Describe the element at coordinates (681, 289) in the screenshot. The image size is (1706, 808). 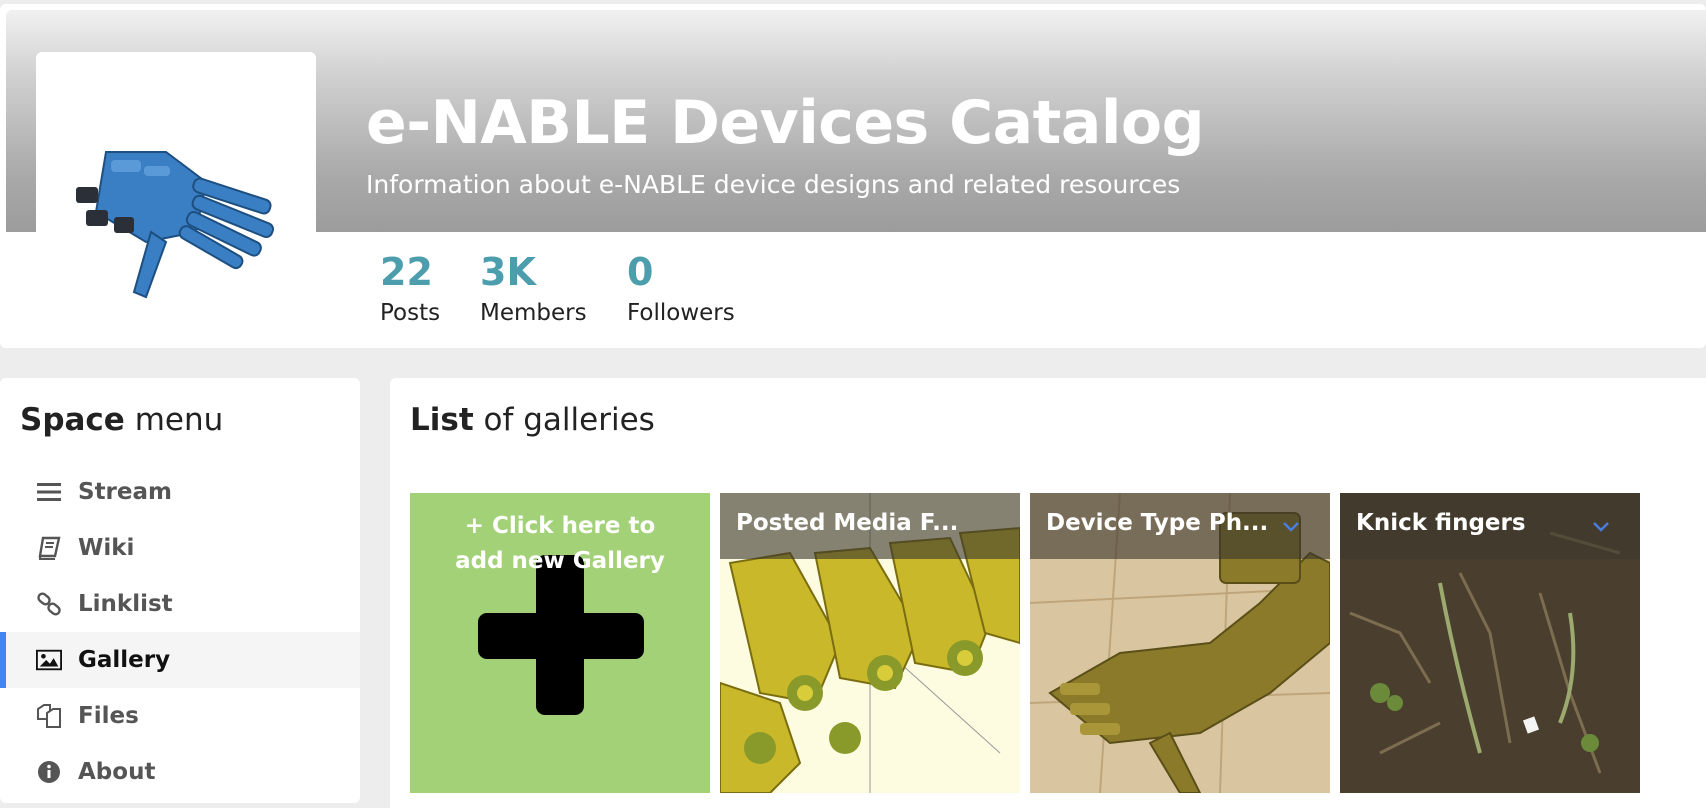
I see `stat-followers: 0 Followers` at that location.